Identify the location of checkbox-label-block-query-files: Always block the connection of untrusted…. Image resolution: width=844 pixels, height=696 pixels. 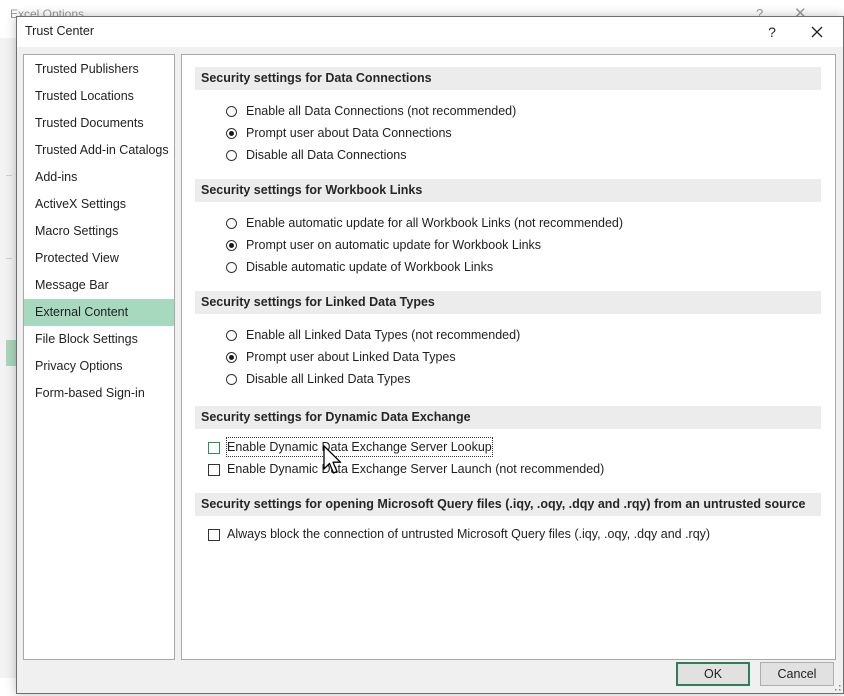
(468, 534).